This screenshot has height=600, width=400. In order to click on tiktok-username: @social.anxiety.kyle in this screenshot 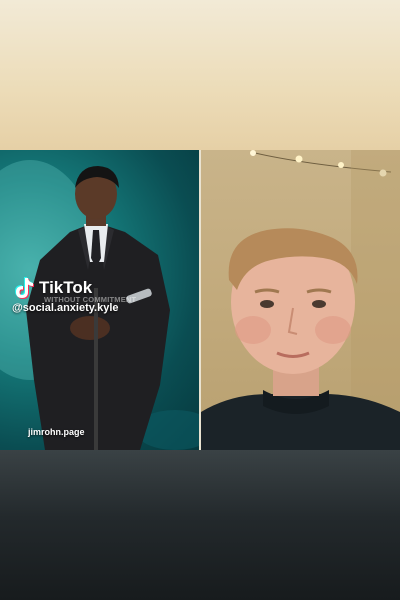, I will do `click(65, 308)`.